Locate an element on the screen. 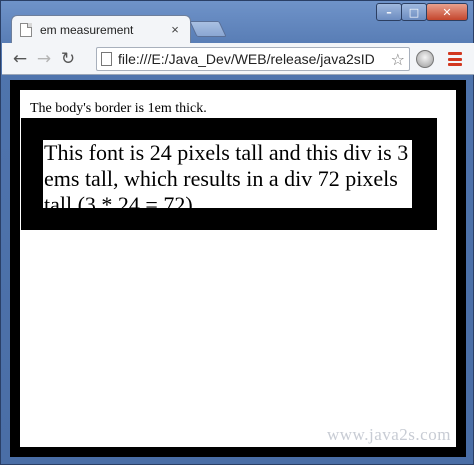 The height and width of the screenshot is (465, 474). url-text: file:///E:/Java_Dev/WEB/release/java2sID is located at coordinates (253, 59).